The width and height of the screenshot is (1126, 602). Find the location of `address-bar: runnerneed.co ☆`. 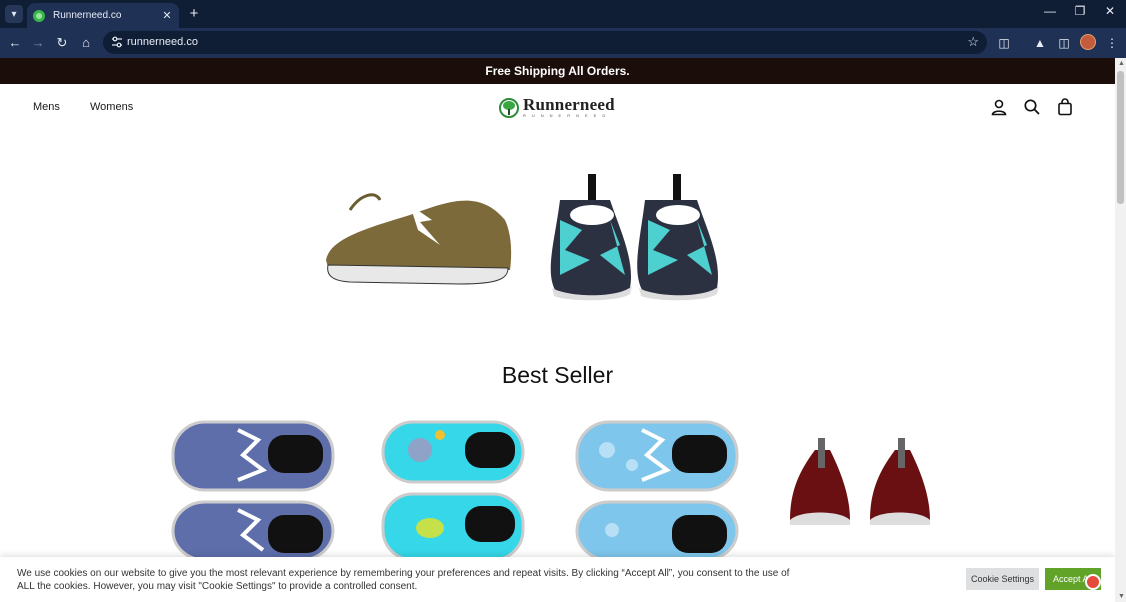

address-bar: runnerneed.co ☆ is located at coordinates (545, 42).